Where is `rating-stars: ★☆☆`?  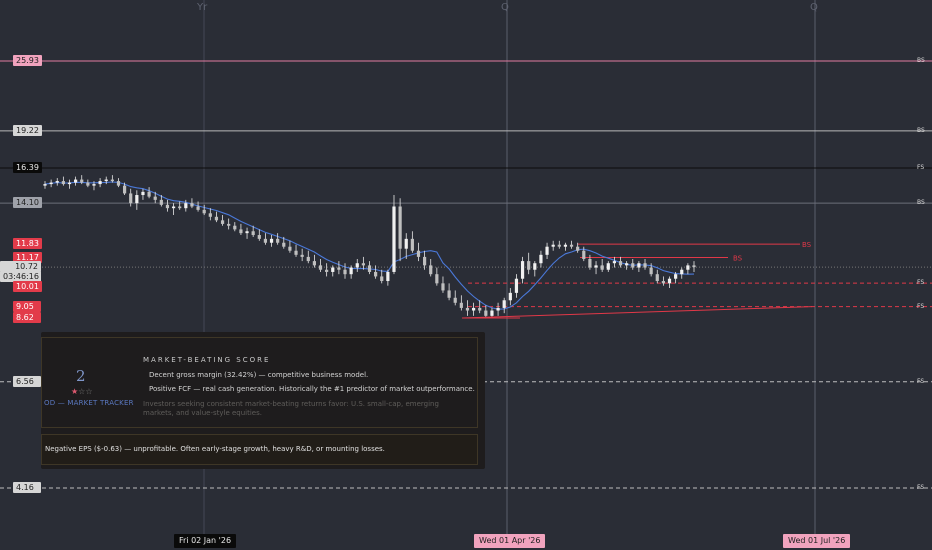 rating-stars: ★☆☆ is located at coordinates (82, 391).